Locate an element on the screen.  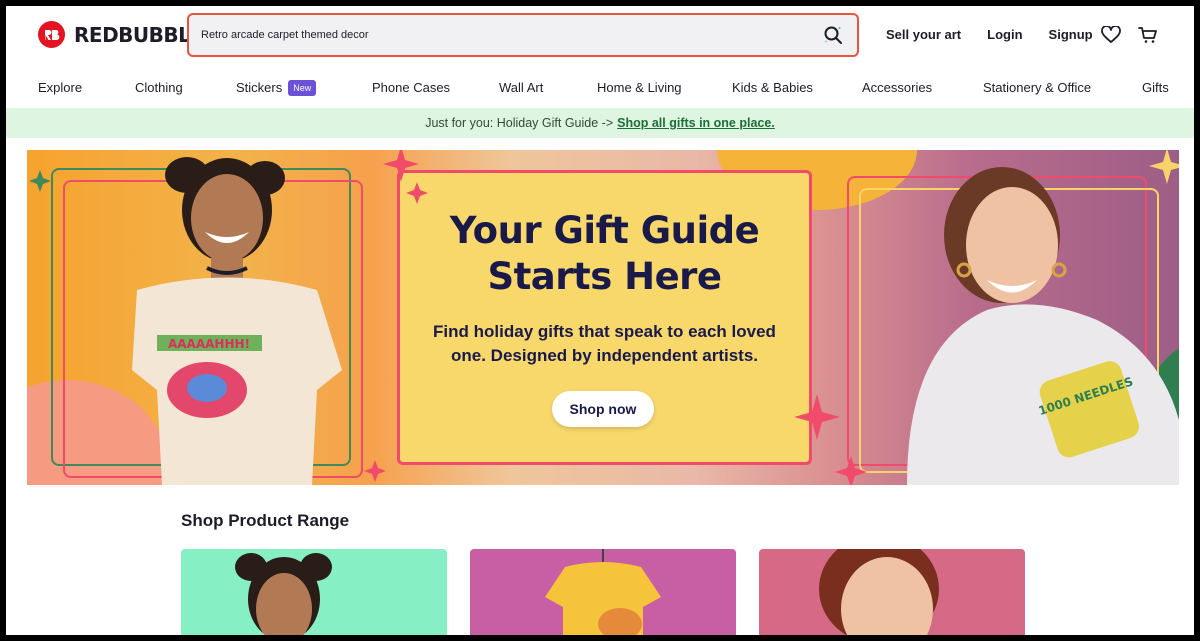
search-input is located at coordinates (511, 35).